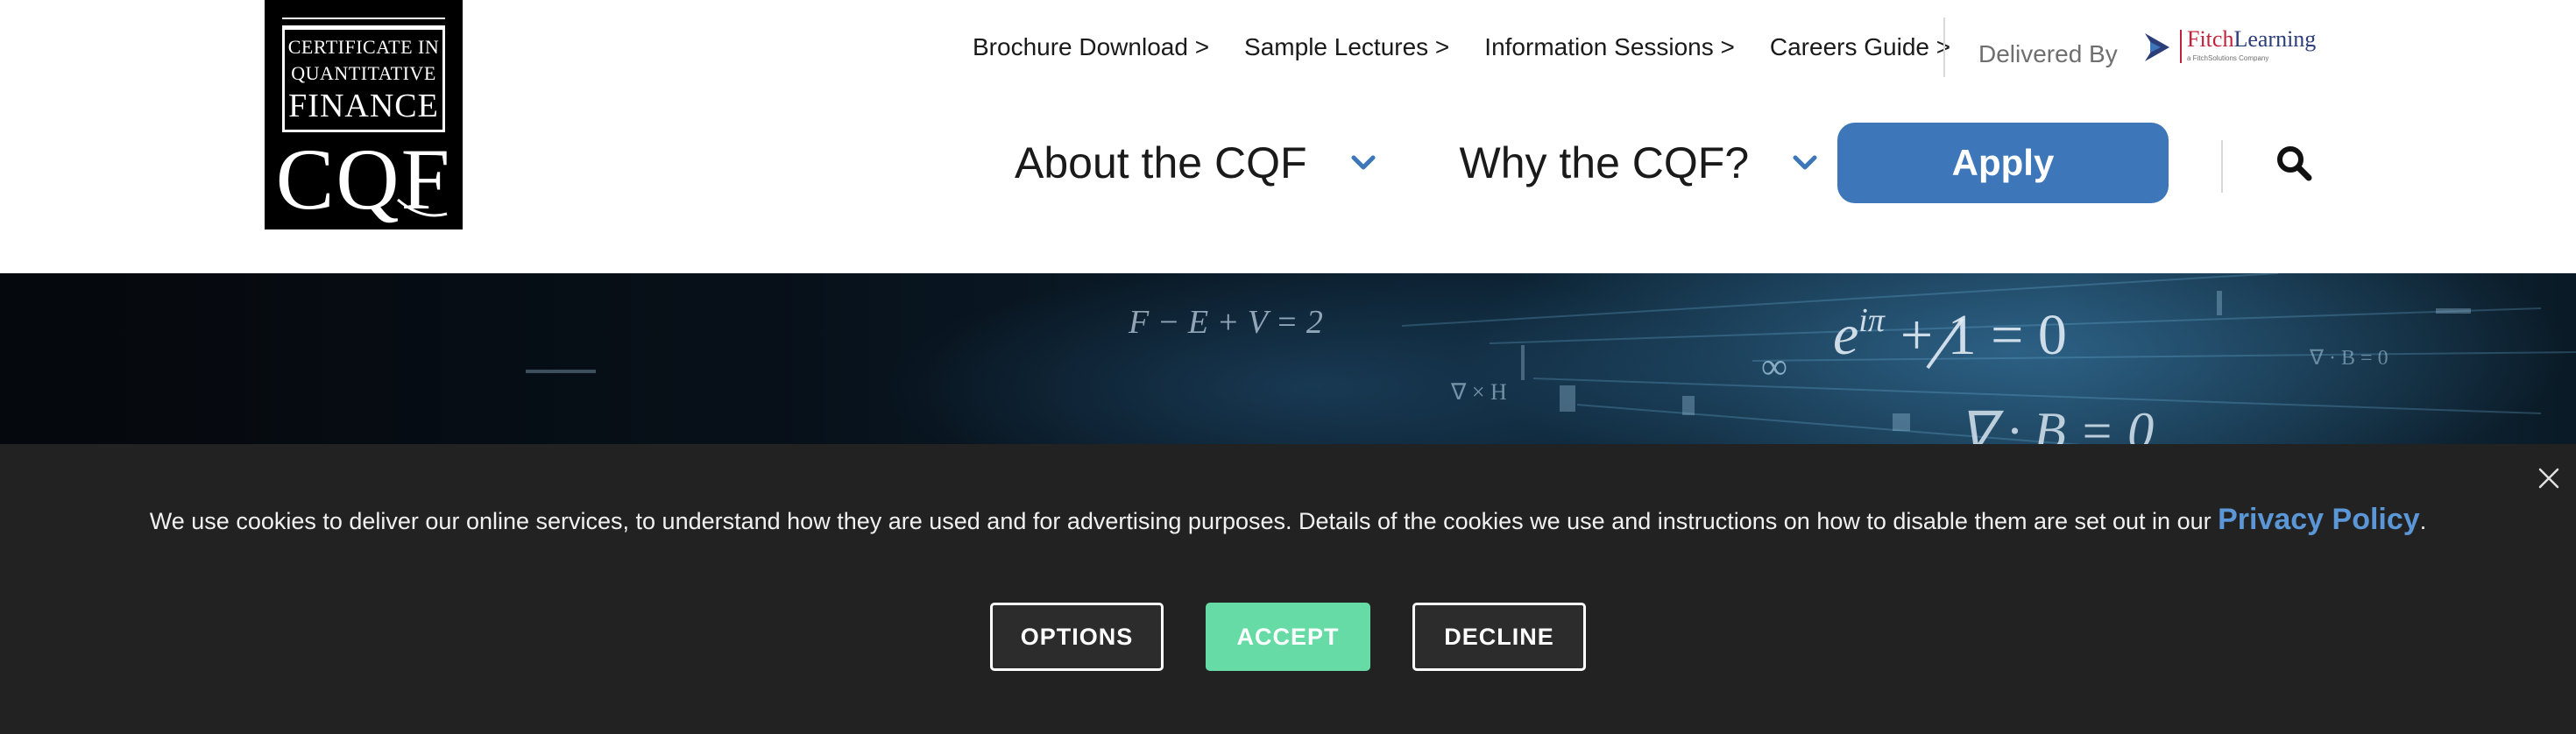 This screenshot has height=734, width=2576. I want to click on careers-guide-link: Careers Guide >, so click(1860, 47).